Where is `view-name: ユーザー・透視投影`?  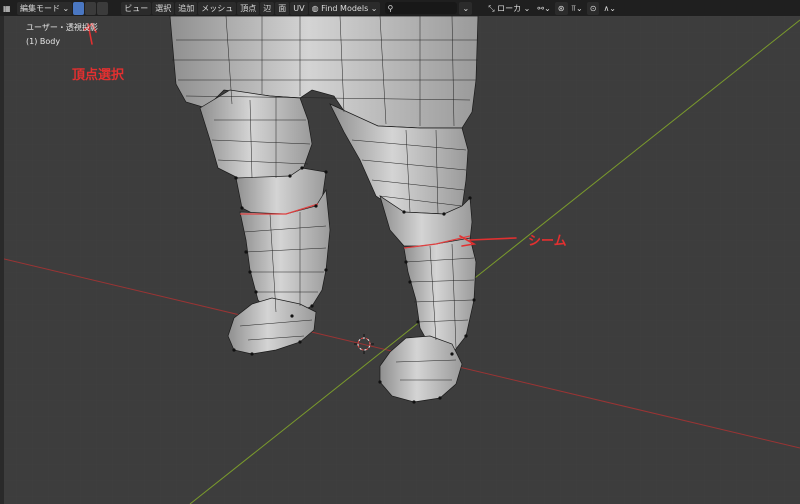
view-name: ユーザー・透視投影 is located at coordinates (62, 27).